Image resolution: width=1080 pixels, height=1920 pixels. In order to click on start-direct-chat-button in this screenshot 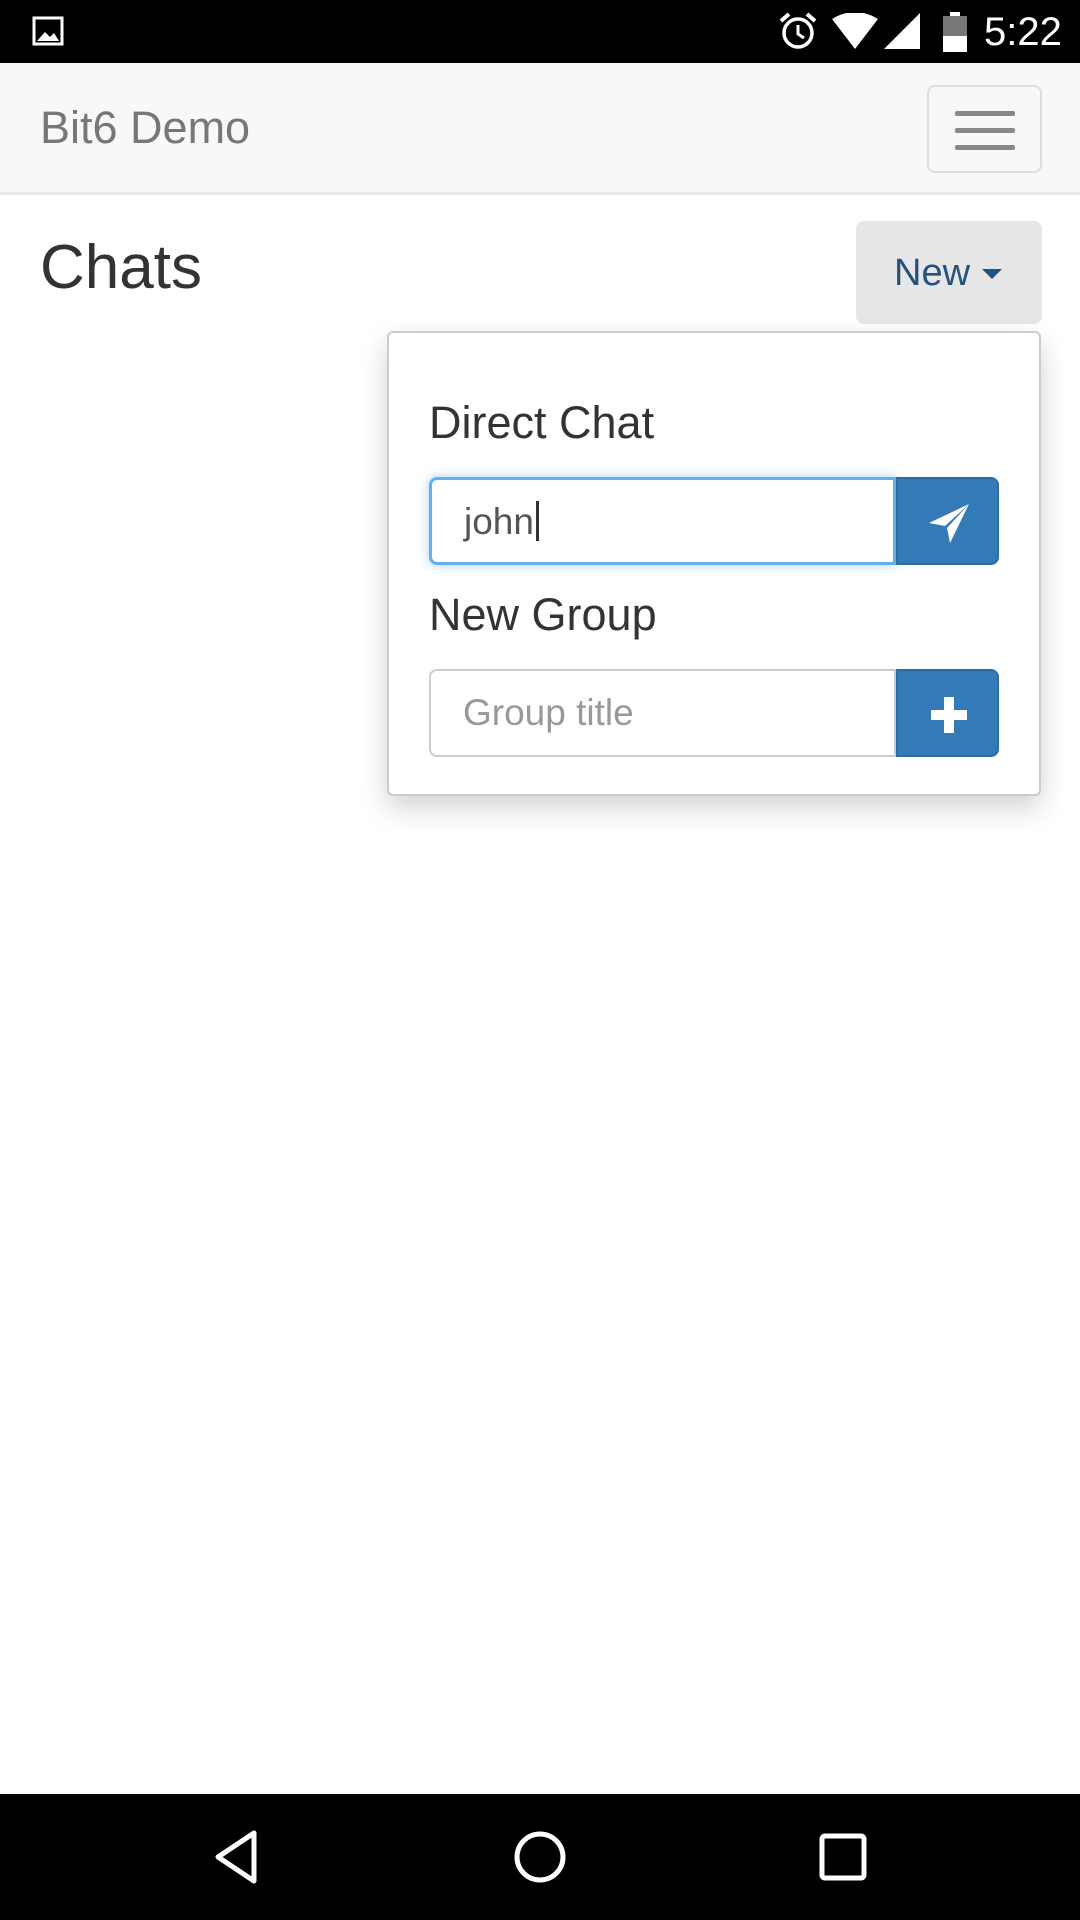, I will do `click(947, 521)`.